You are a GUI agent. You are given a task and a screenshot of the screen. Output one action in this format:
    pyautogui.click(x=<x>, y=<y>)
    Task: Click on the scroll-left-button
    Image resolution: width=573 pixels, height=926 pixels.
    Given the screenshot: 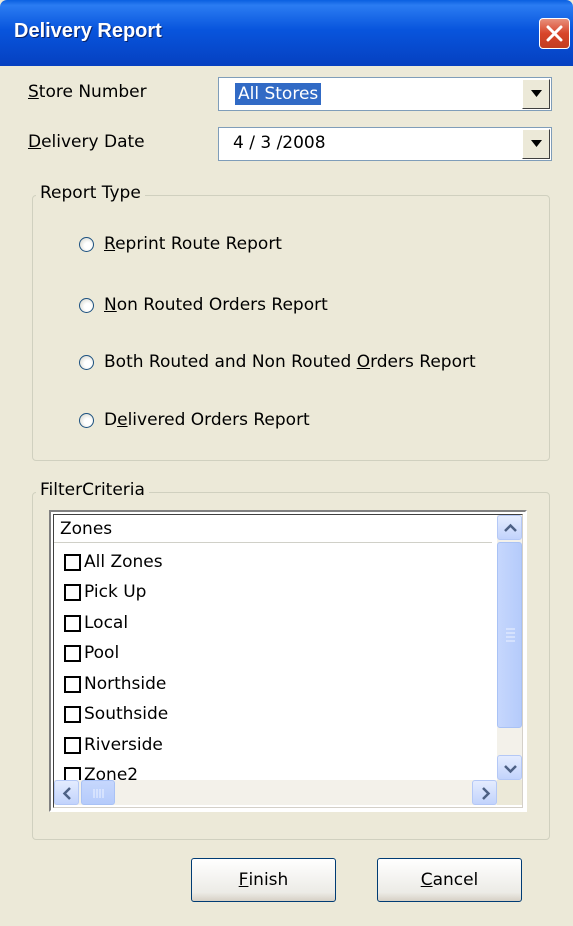 What is the action you would take?
    pyautogui.click(x=66, y=792)
    